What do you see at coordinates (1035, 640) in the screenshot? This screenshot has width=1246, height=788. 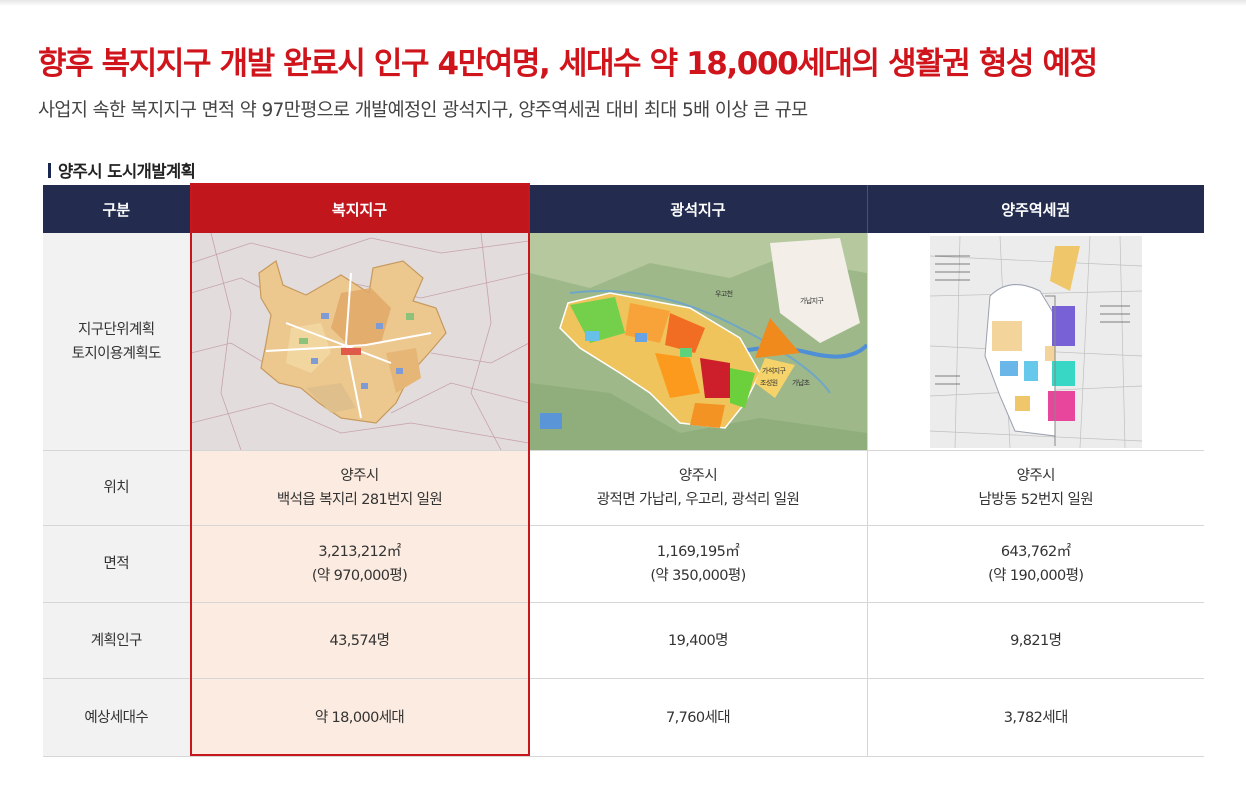 I see `population-yangju-station: 9,821명` at bounding box center [1035, 640].